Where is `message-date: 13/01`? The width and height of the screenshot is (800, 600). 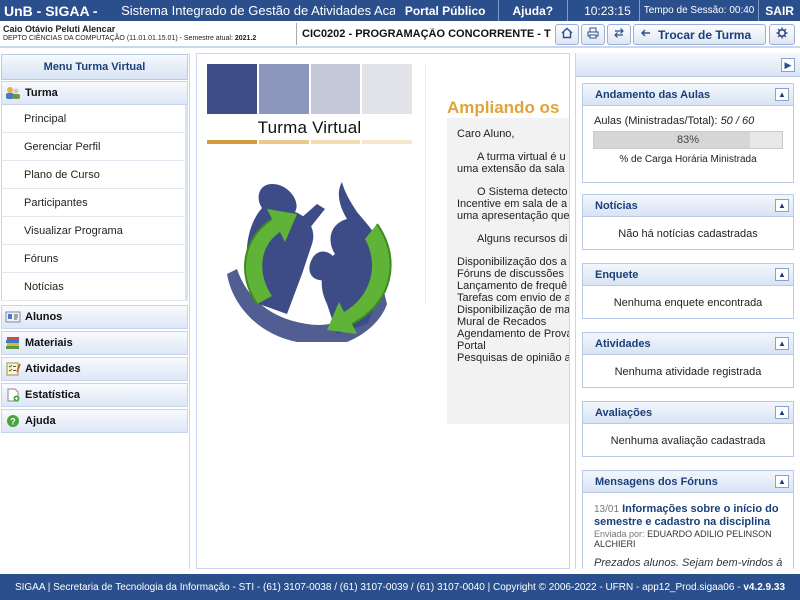 message-date: 13/01 is located at coordinates (607, 509).